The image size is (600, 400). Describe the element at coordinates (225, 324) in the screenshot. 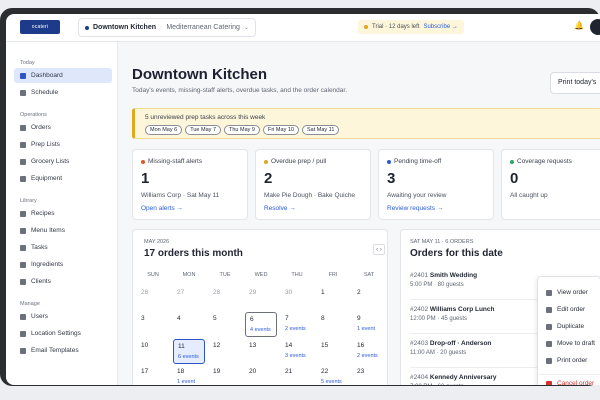

I see `calendar-day: 5` at that location.